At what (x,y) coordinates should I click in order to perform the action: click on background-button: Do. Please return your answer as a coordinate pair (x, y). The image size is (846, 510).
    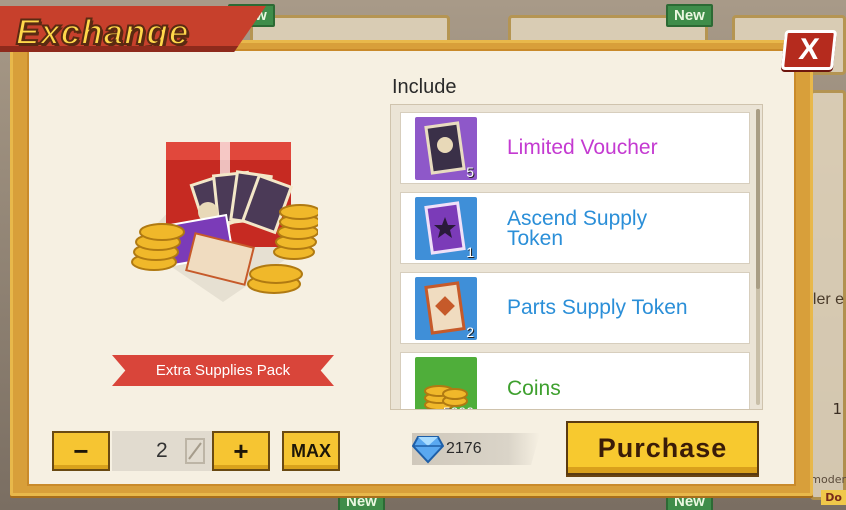
    Looking at the image, I should click on (833, 497).